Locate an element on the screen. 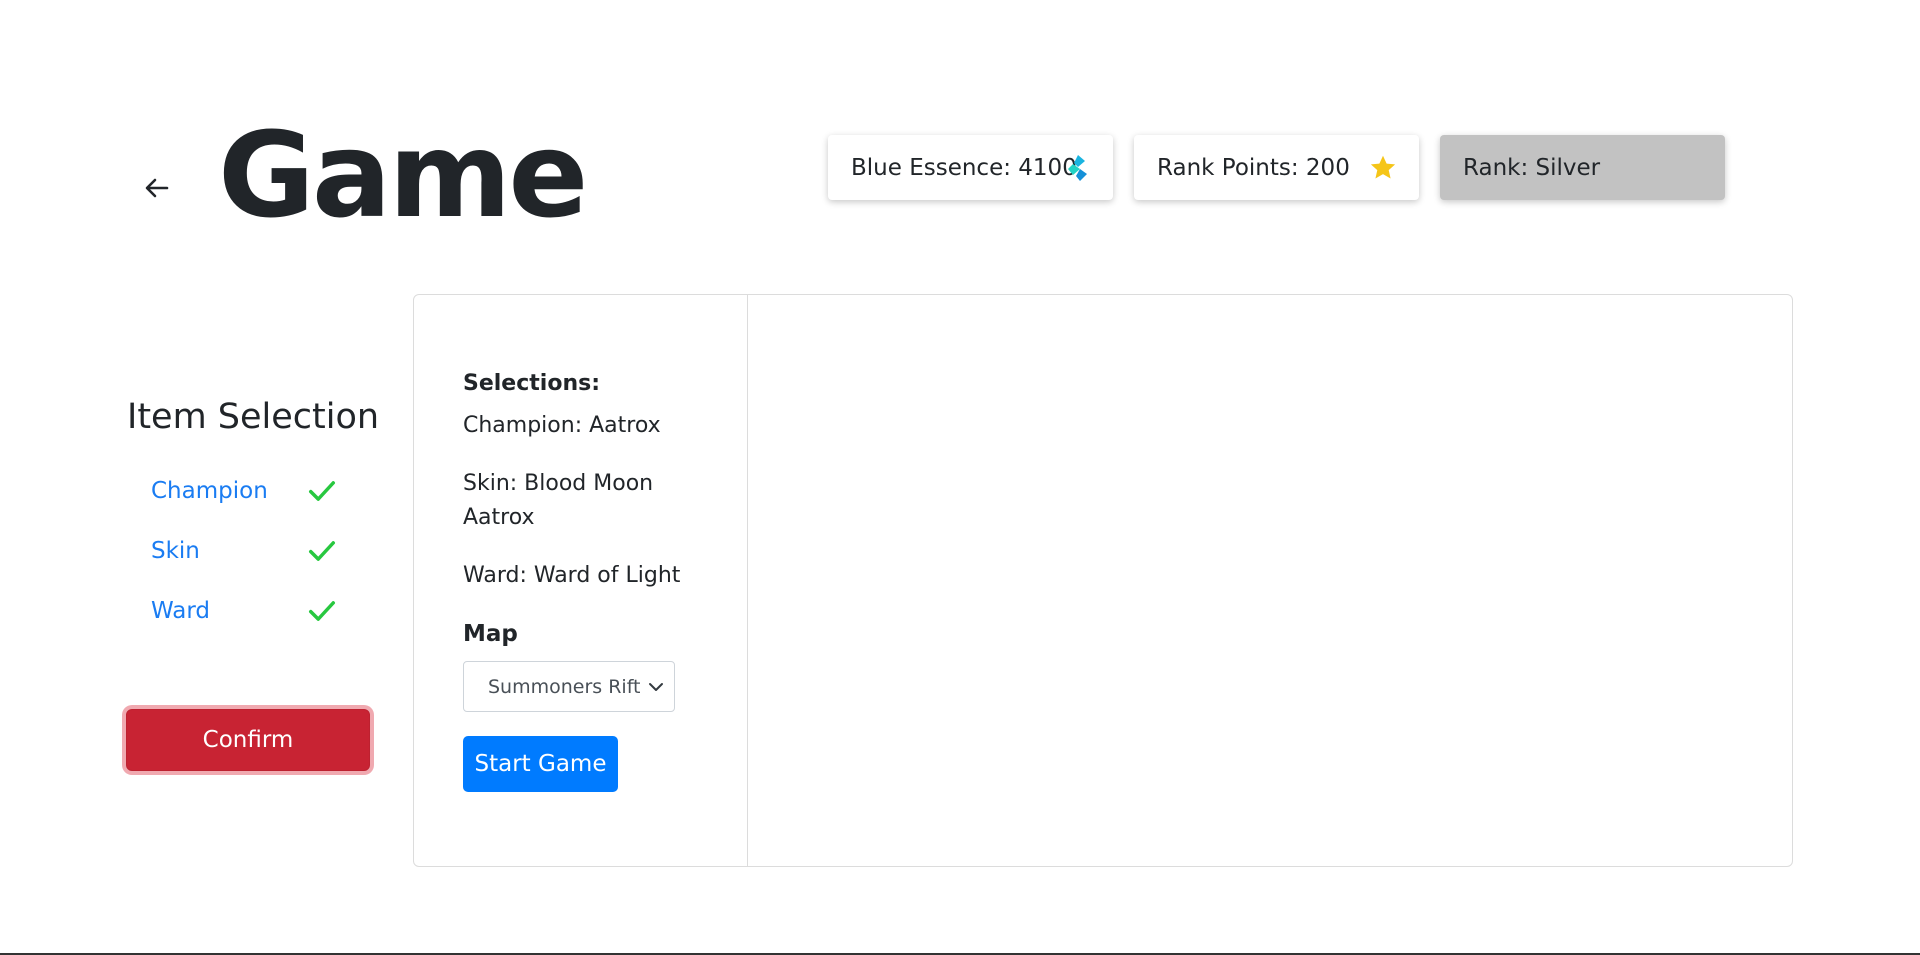  selected-skin: Skin: Blood Moon Aatrox is located at coordinates (558, 500).